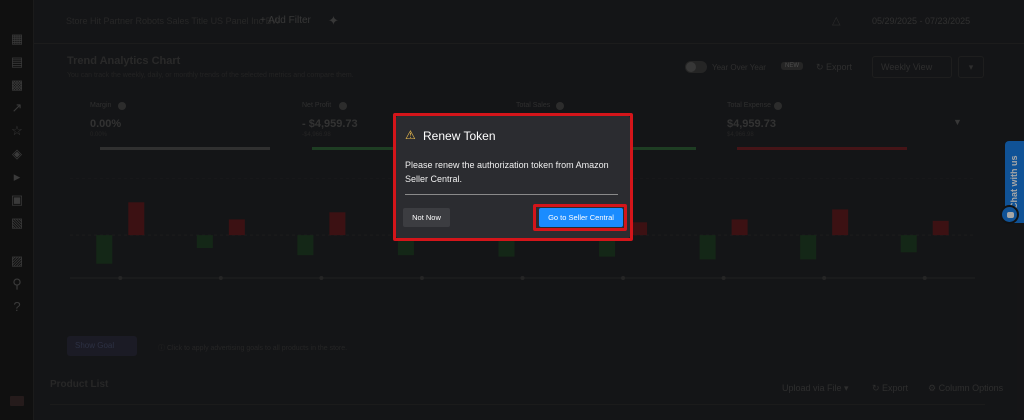 The height and width of the screenshot is (420, 1024). What do you see at coordinates (459, 136) in the screenshot?
I see `dialog-title: Renew Token` at bounding box center [459, 136].